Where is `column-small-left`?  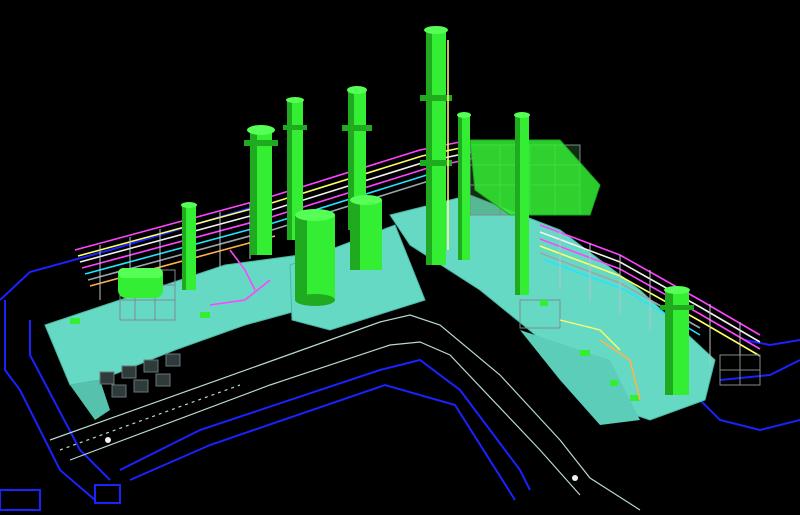 column-small-left is located at coordinates (189, 246).